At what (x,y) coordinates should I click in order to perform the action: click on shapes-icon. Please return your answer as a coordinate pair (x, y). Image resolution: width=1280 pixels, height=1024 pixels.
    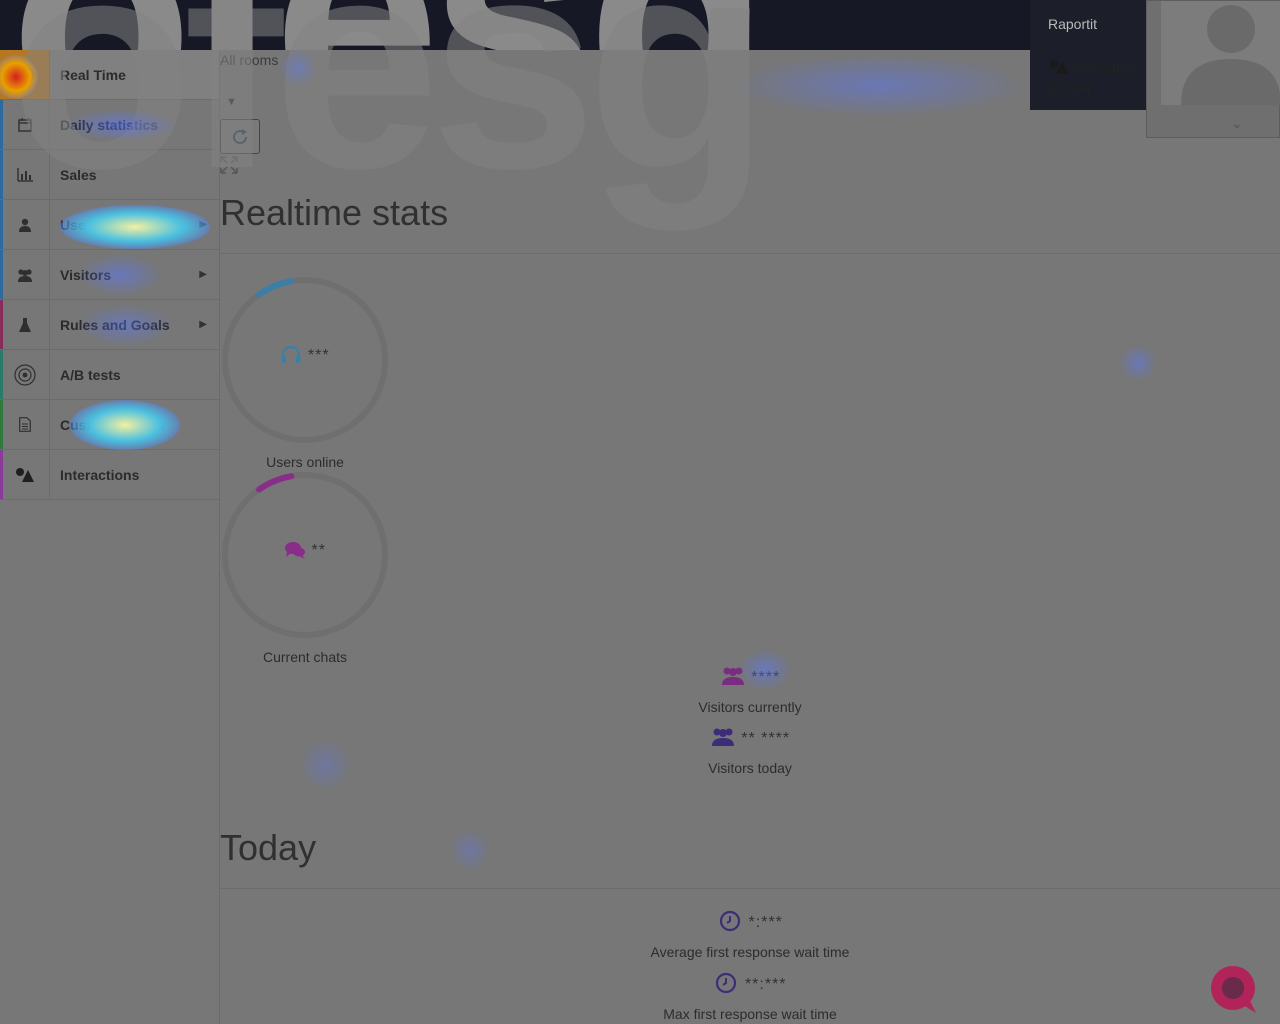
    Looking at the image, I should click on (25, 474).